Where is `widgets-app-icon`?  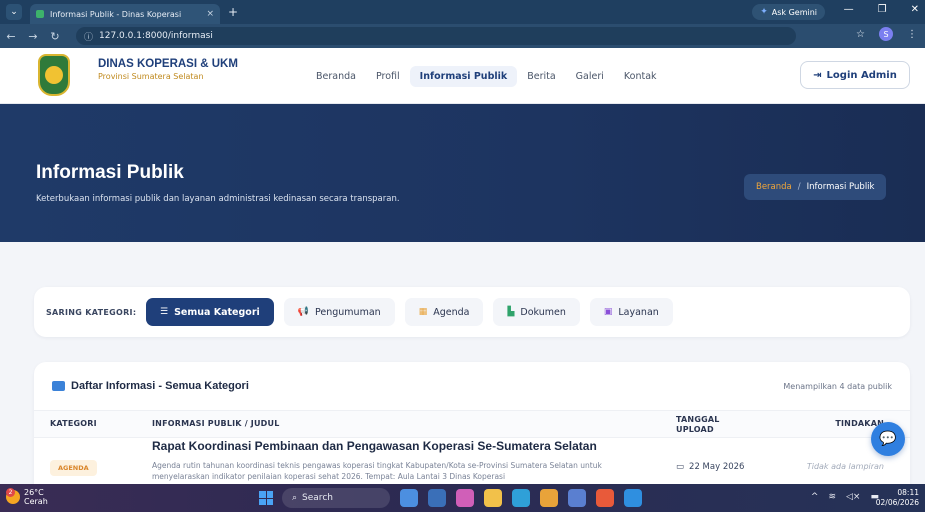 widgets-app-icon is located at coordinates (409, 498).